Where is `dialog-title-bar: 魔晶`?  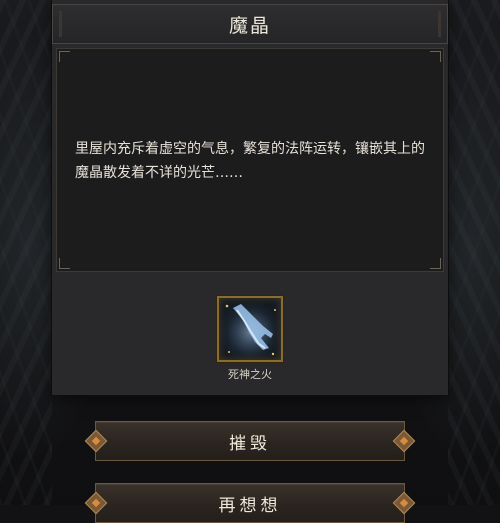
dialog-title-bar: 魔晶 is located at coordinates (250, 24).